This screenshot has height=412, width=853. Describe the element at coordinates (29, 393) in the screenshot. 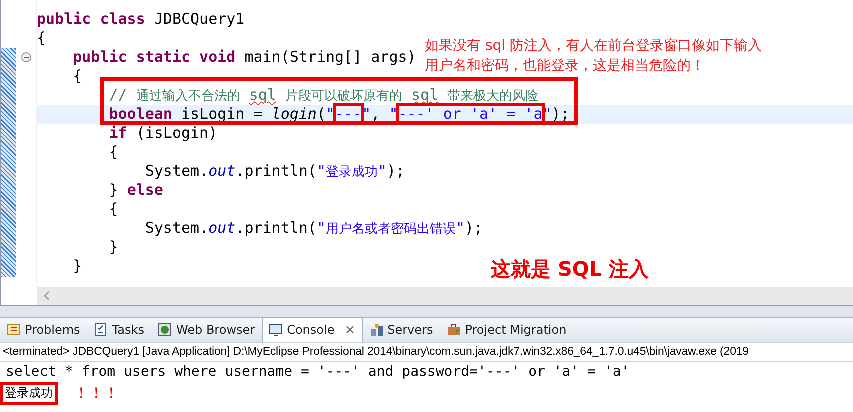

I see `console-output: 登录成功` at that location.